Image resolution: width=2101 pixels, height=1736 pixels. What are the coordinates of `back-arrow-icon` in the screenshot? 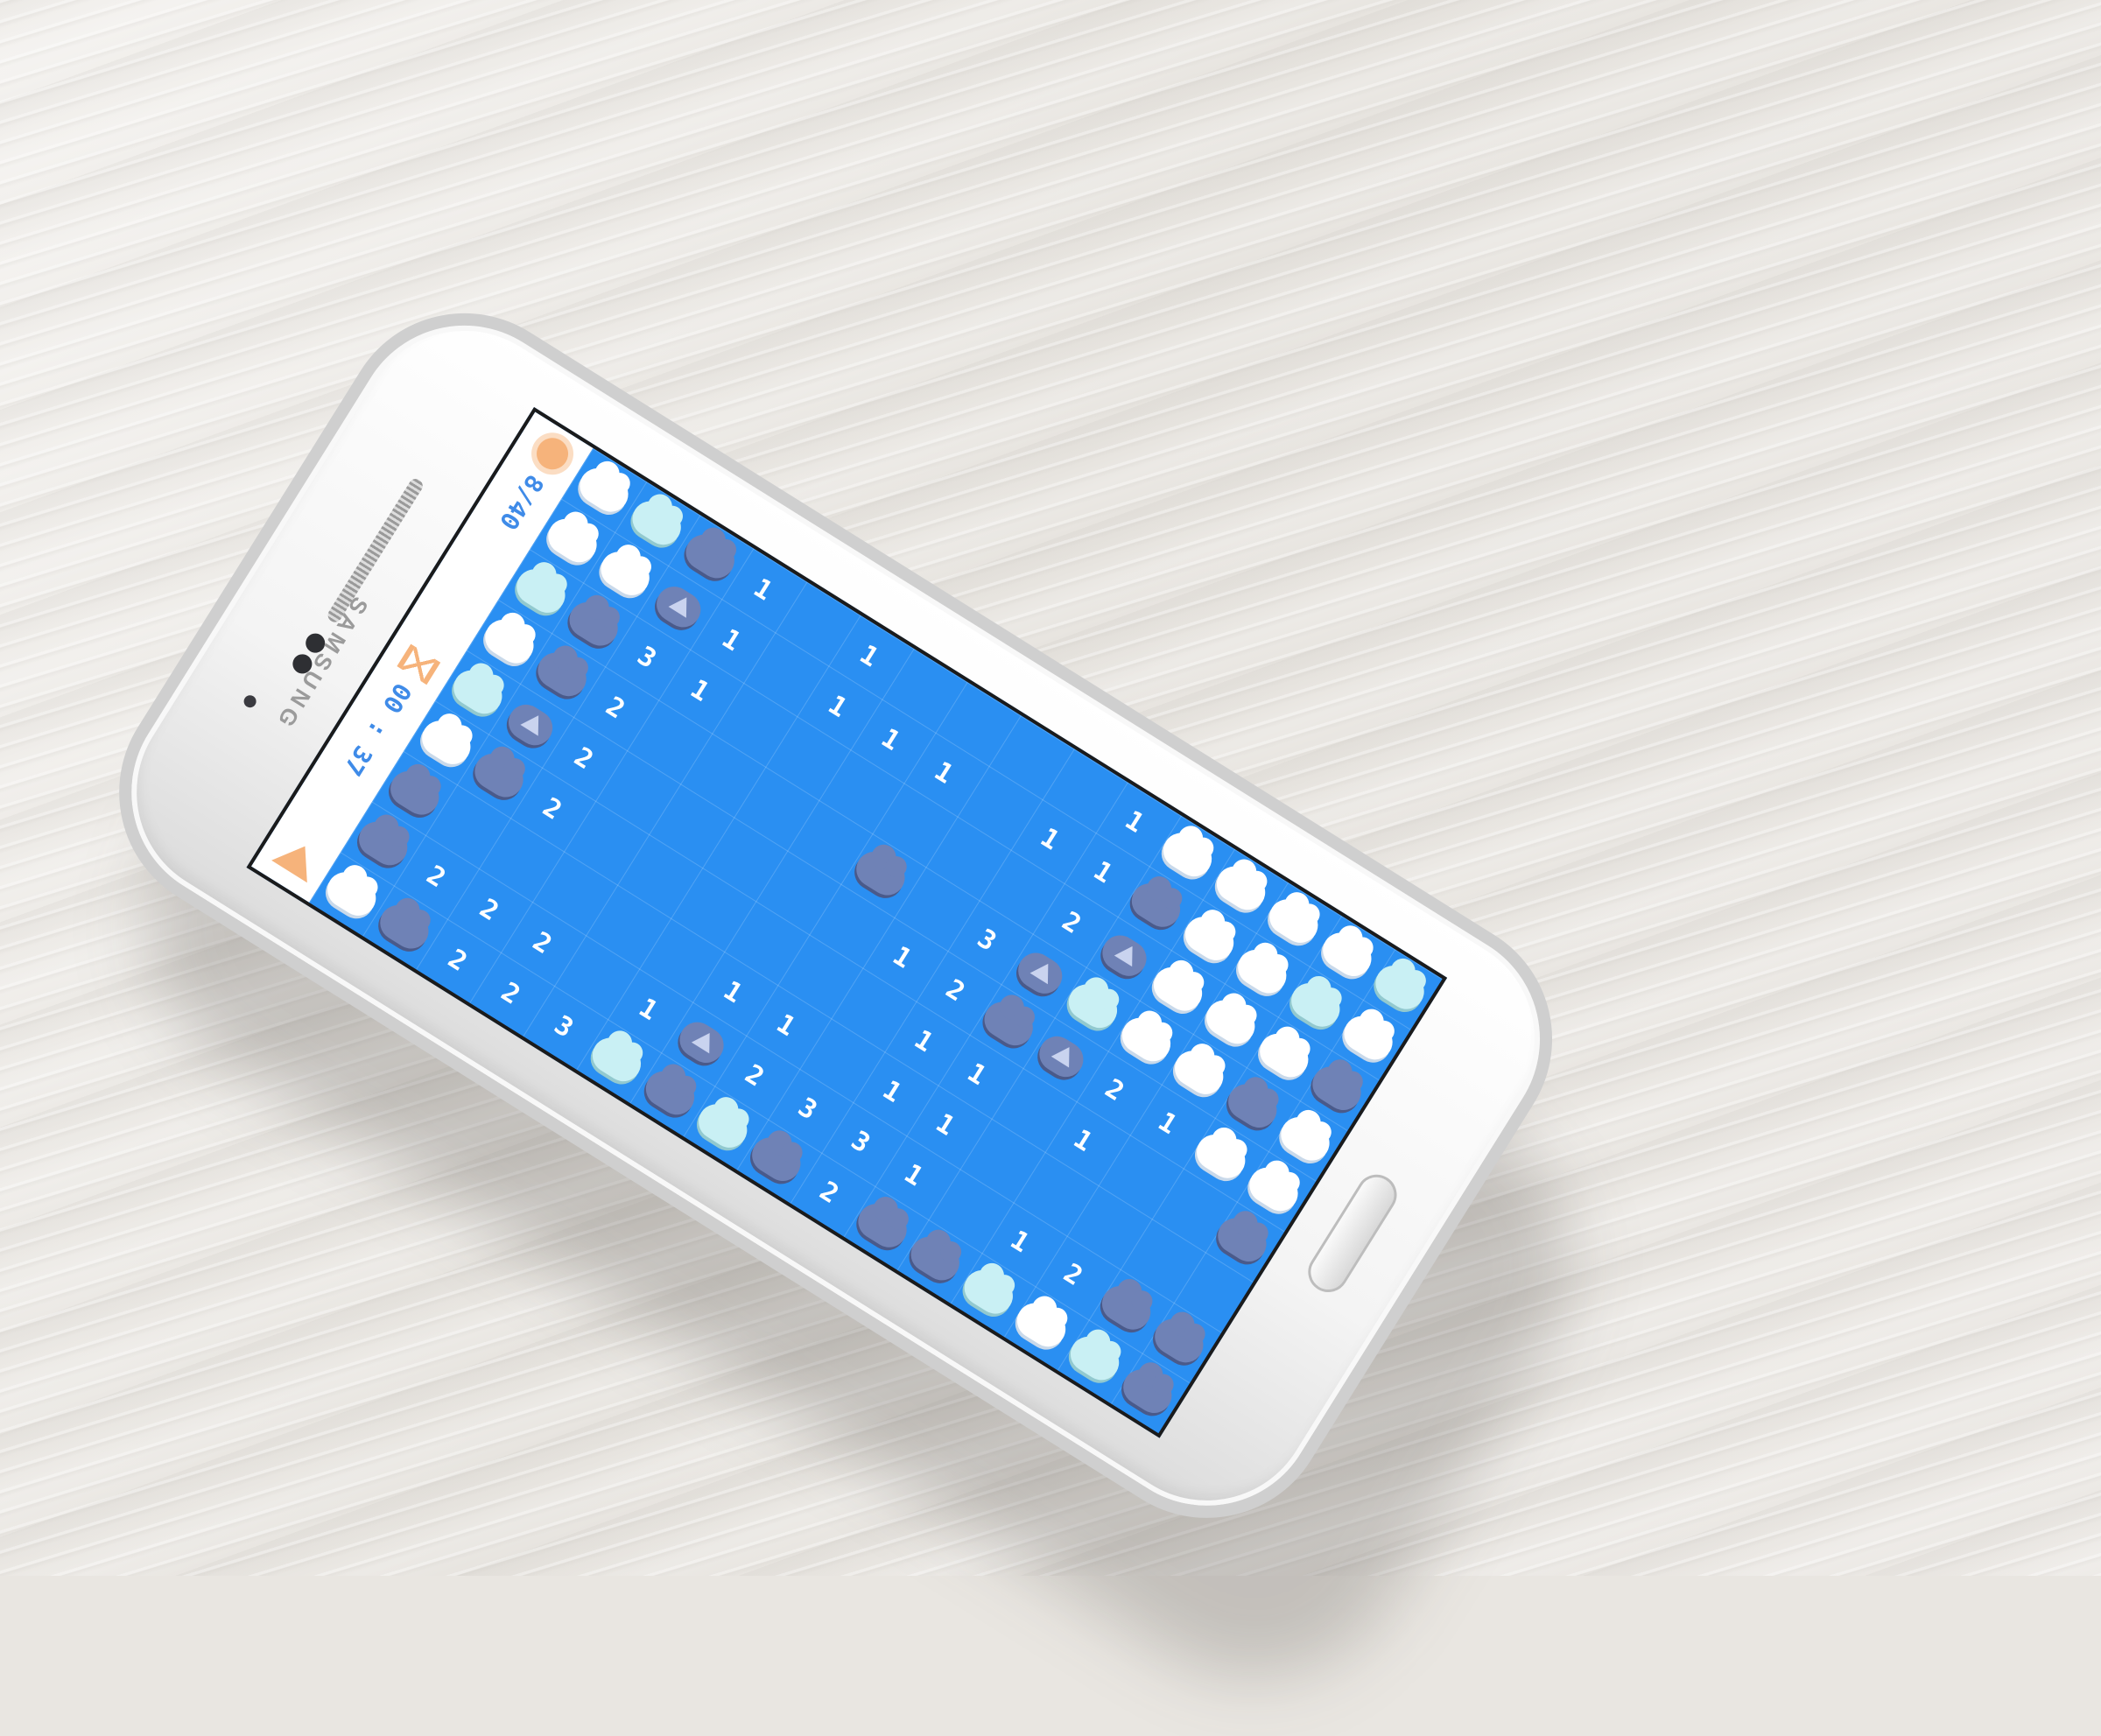 It's located at (297, 858).